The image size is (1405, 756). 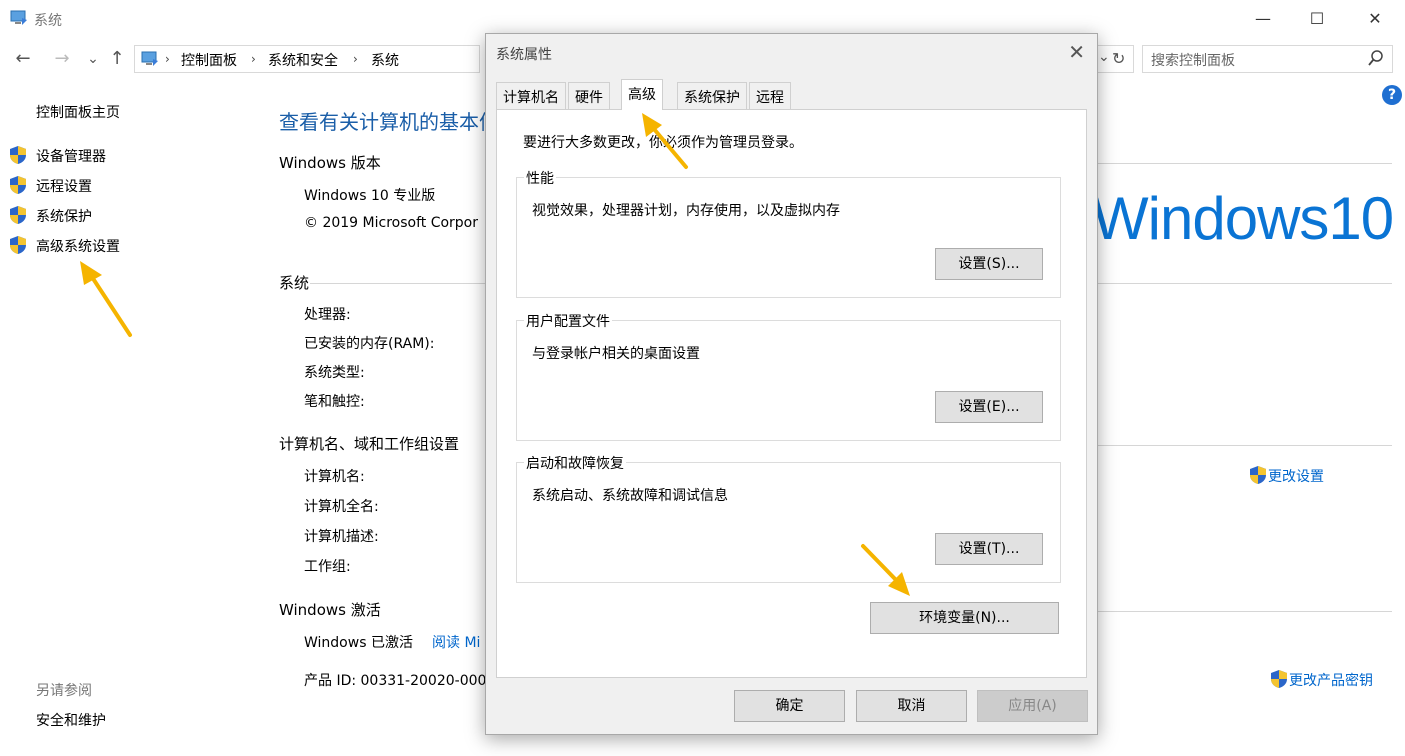 I want to click on address-bar: › 控制面板 › 系统和安全 › 系统, so click(x=307, y=59).